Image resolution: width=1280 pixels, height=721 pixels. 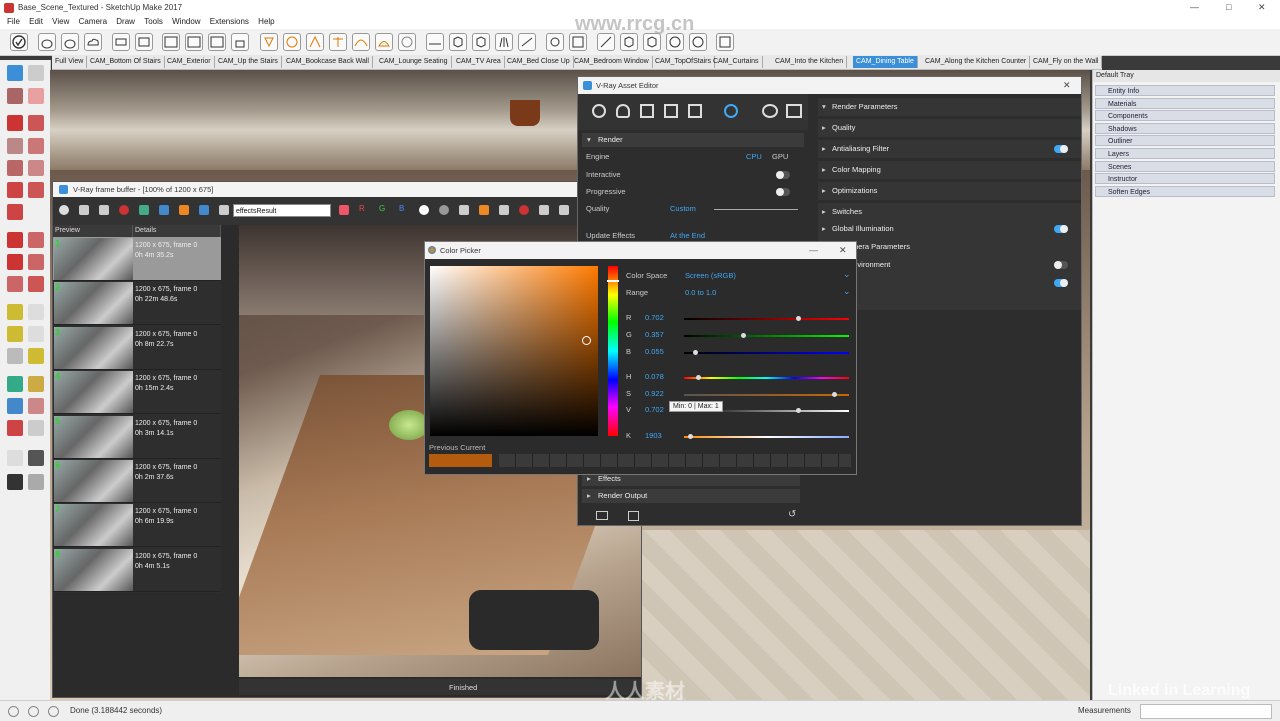 What do you see at coordinates (792, 514) in the screenshot?
I see `reset-icon: ↺` at bounding box center [792, 514].